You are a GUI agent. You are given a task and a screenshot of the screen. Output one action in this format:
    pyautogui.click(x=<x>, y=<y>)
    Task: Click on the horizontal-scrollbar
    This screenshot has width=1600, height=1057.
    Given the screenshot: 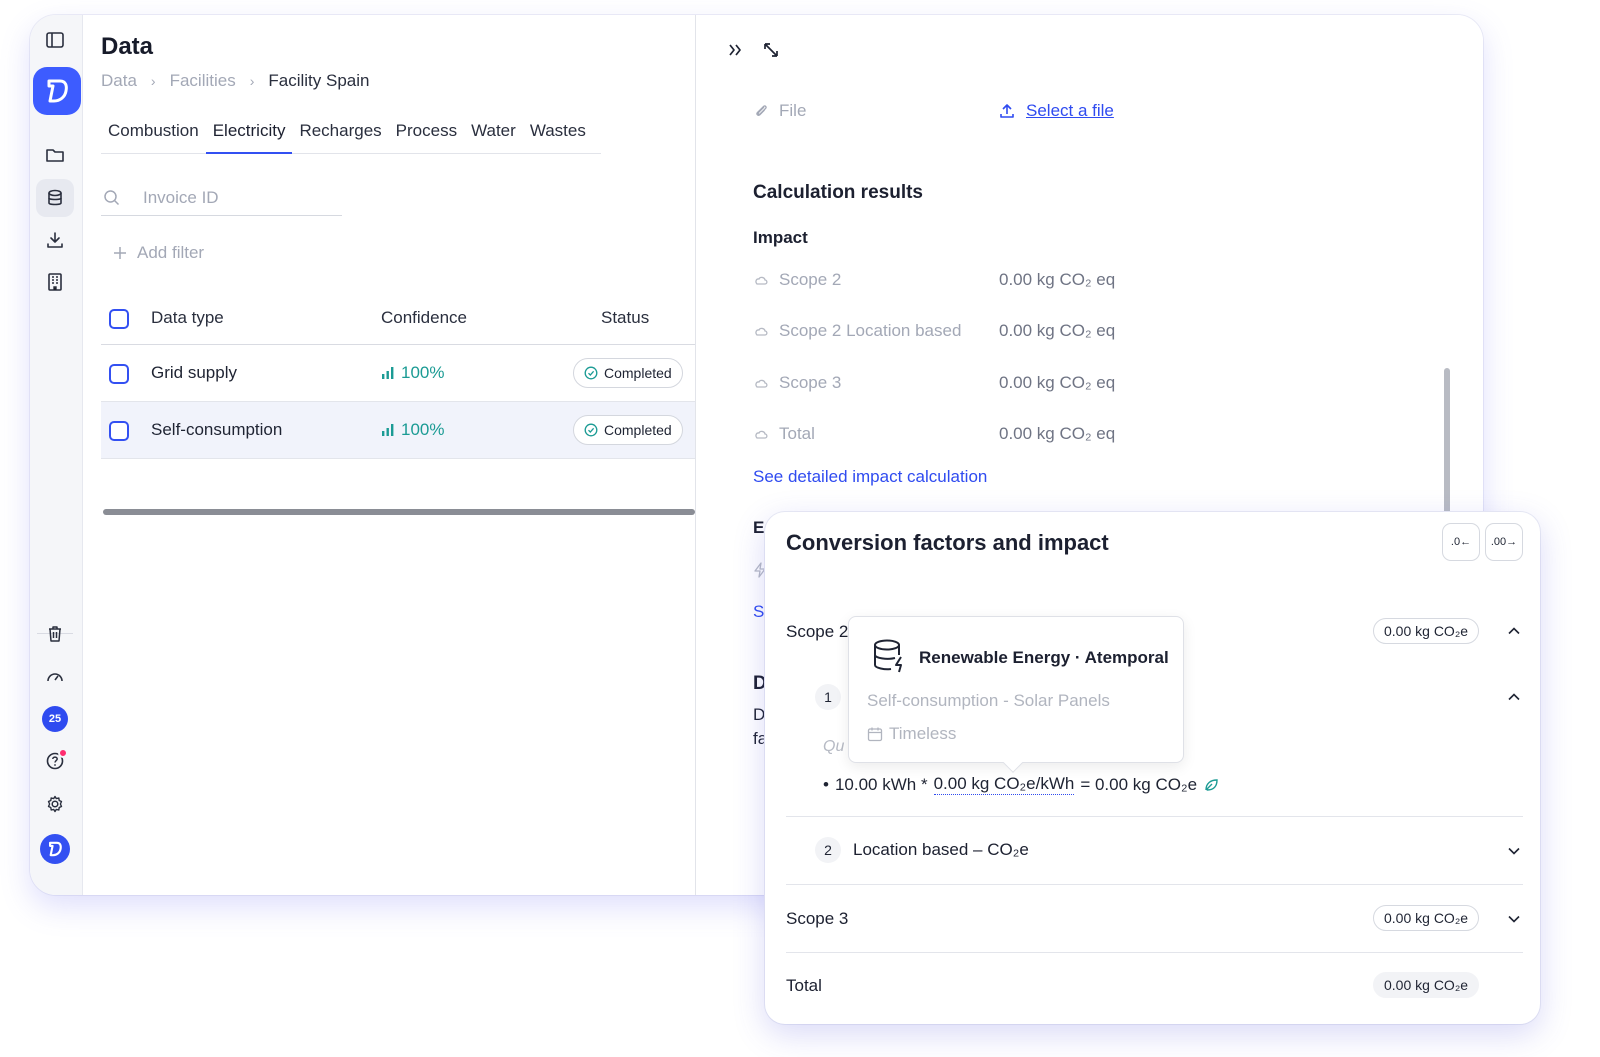 What is the action you would take?
    pyautogui.click(x=399, y=512)
    